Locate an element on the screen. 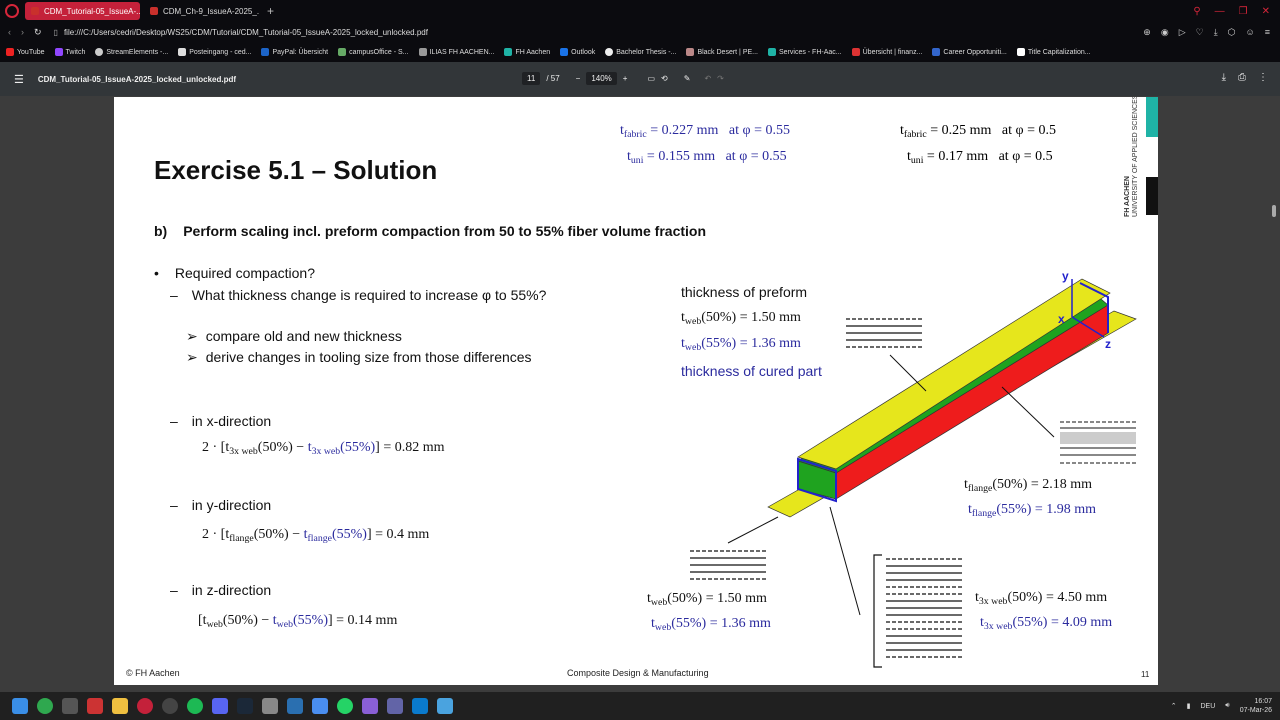 The width and height of the screenshot is (1280, 720). clock: 16:07 07-Mar-26 is located at coordinates (1256, 706).